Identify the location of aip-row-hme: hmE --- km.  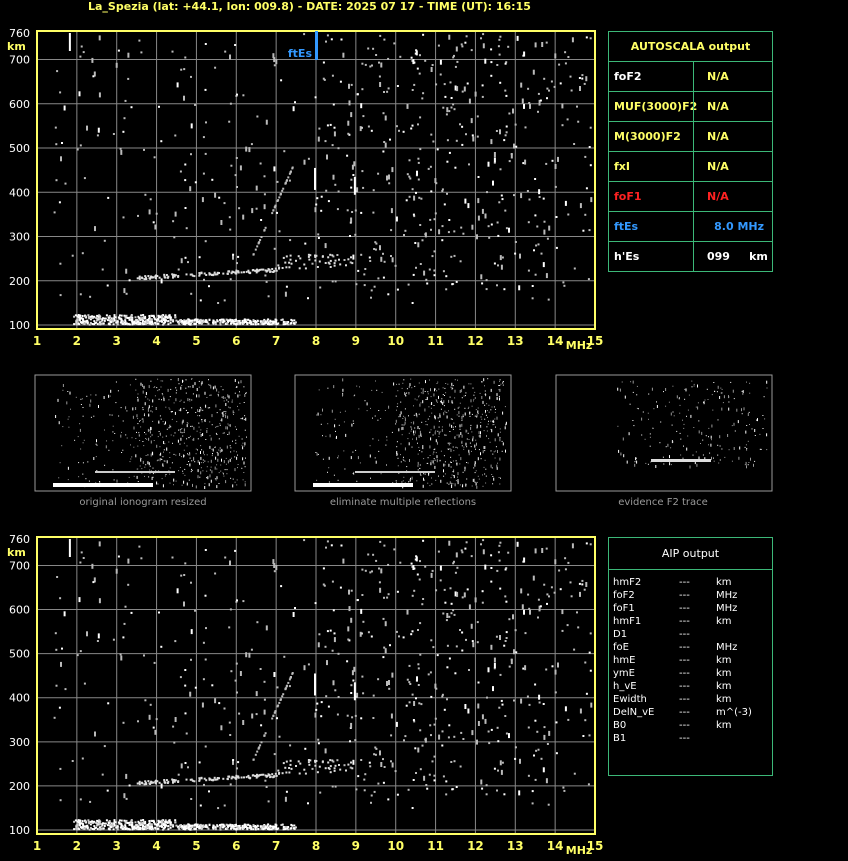
(690, 660).